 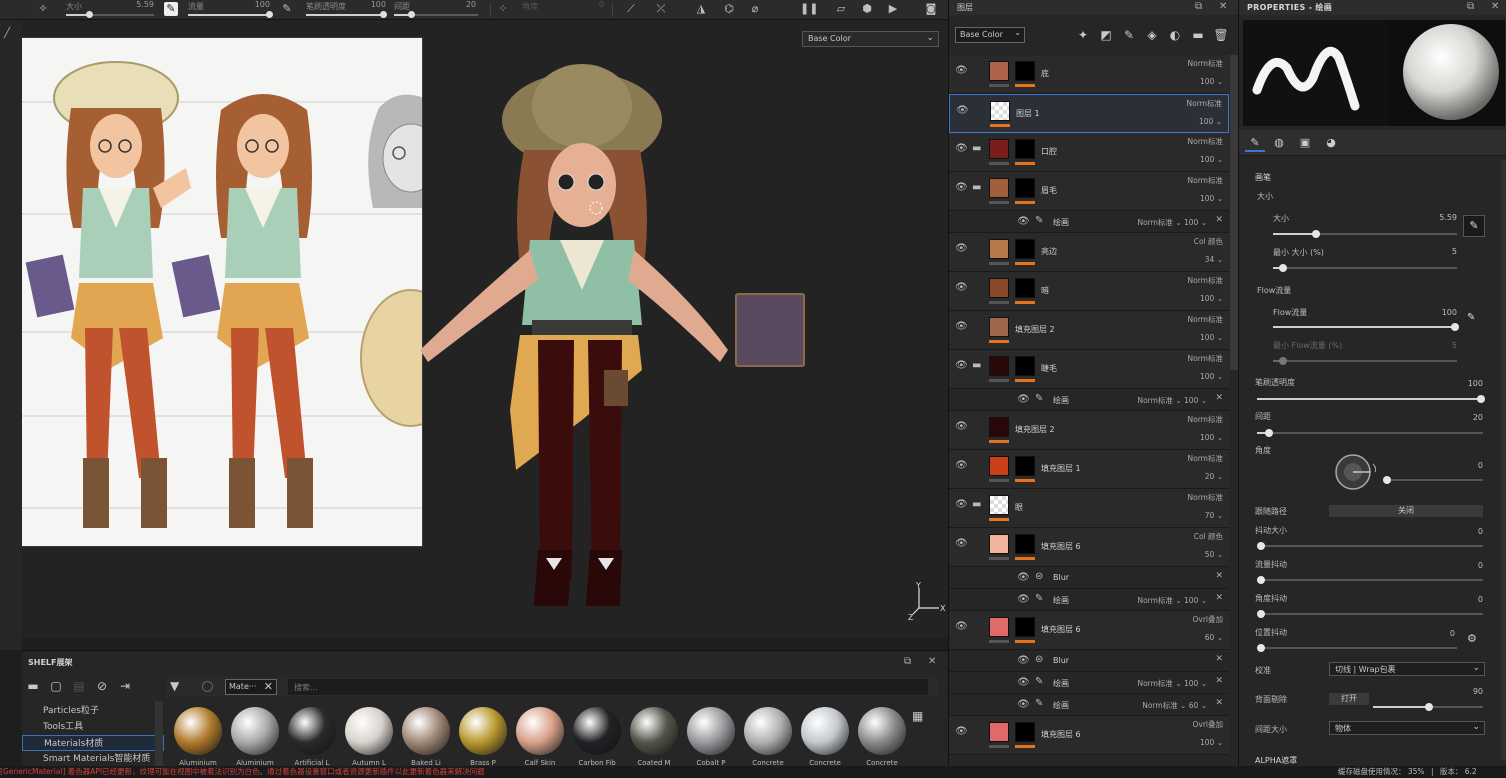 I want to click on layer-opacity: 50 ⌄, so click(x=1214, y=554).